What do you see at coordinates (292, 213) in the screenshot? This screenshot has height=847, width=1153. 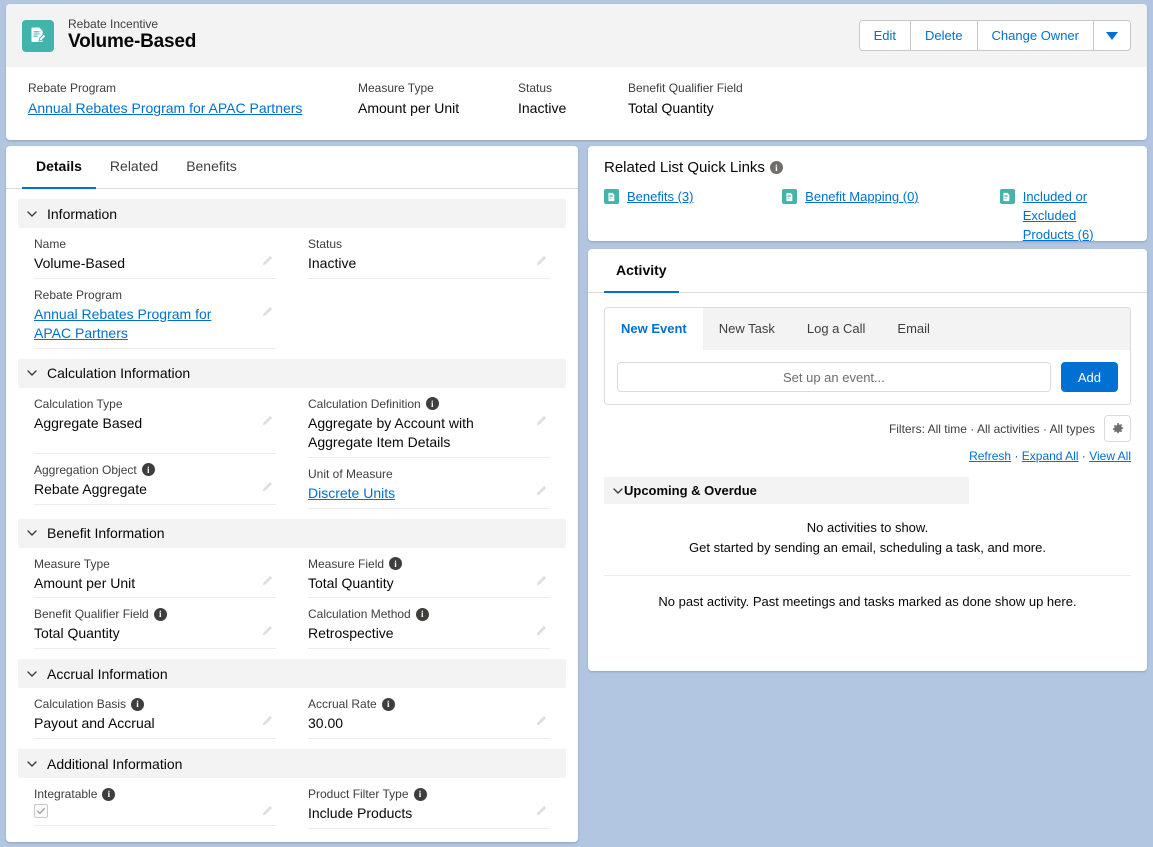 I see `section-header-information: Information` at bounding box center [292, 213].